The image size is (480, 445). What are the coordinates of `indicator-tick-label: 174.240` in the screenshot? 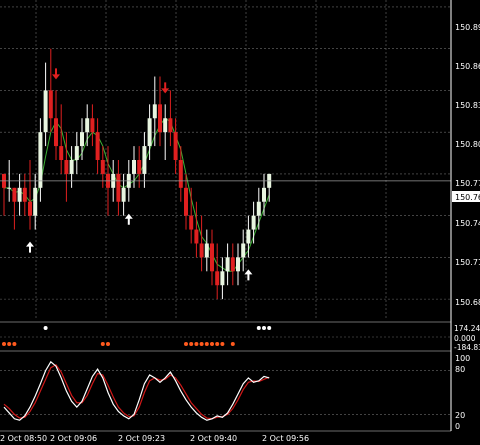 It's located at (467, 328).